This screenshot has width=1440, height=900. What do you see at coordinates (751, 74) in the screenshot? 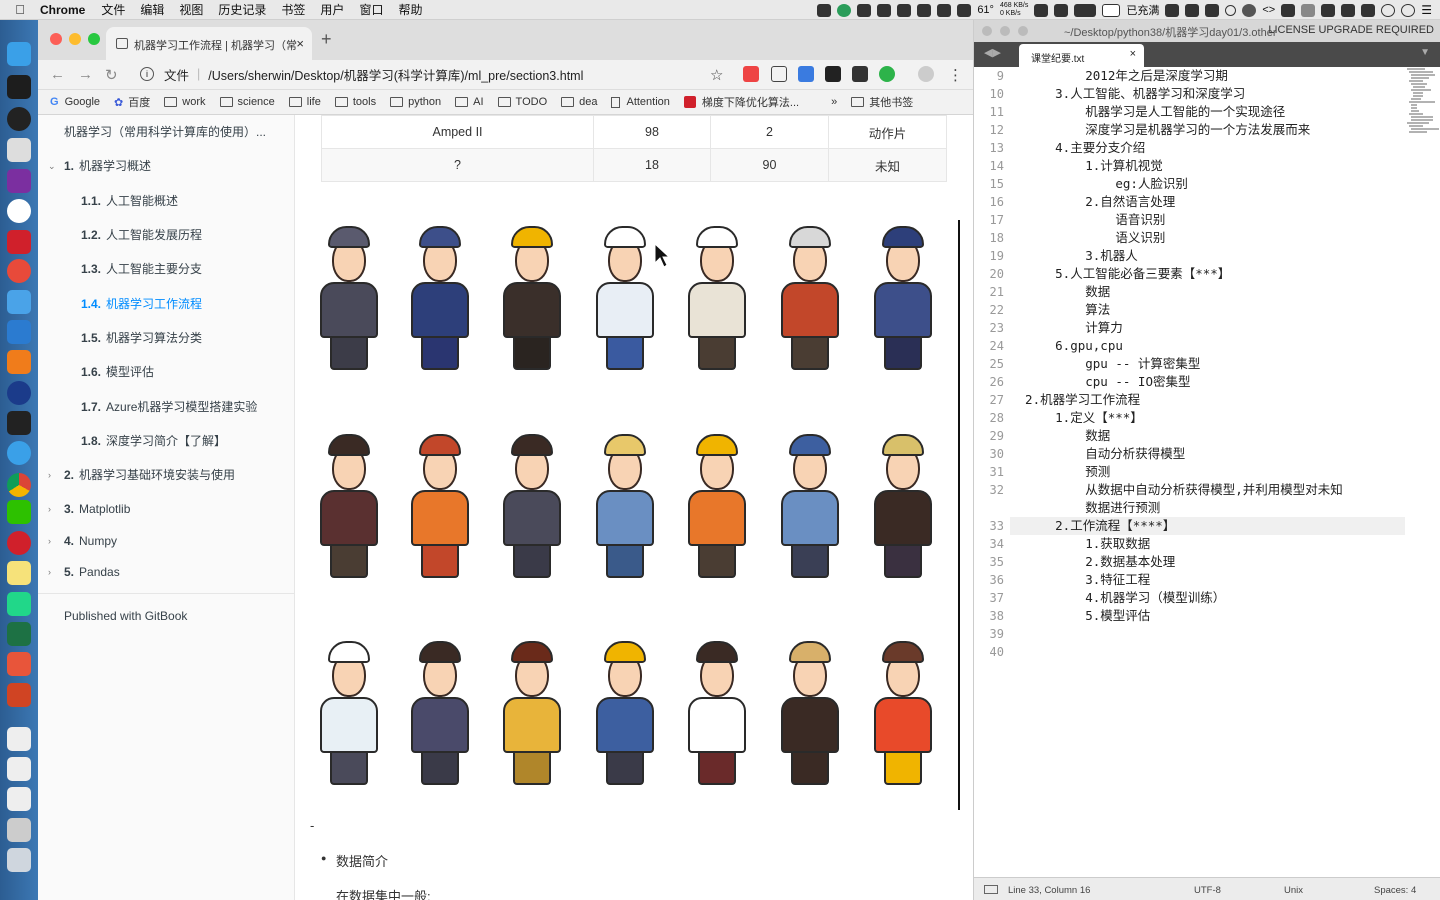
I see `extension-icon` at bounding box center [751, 74].